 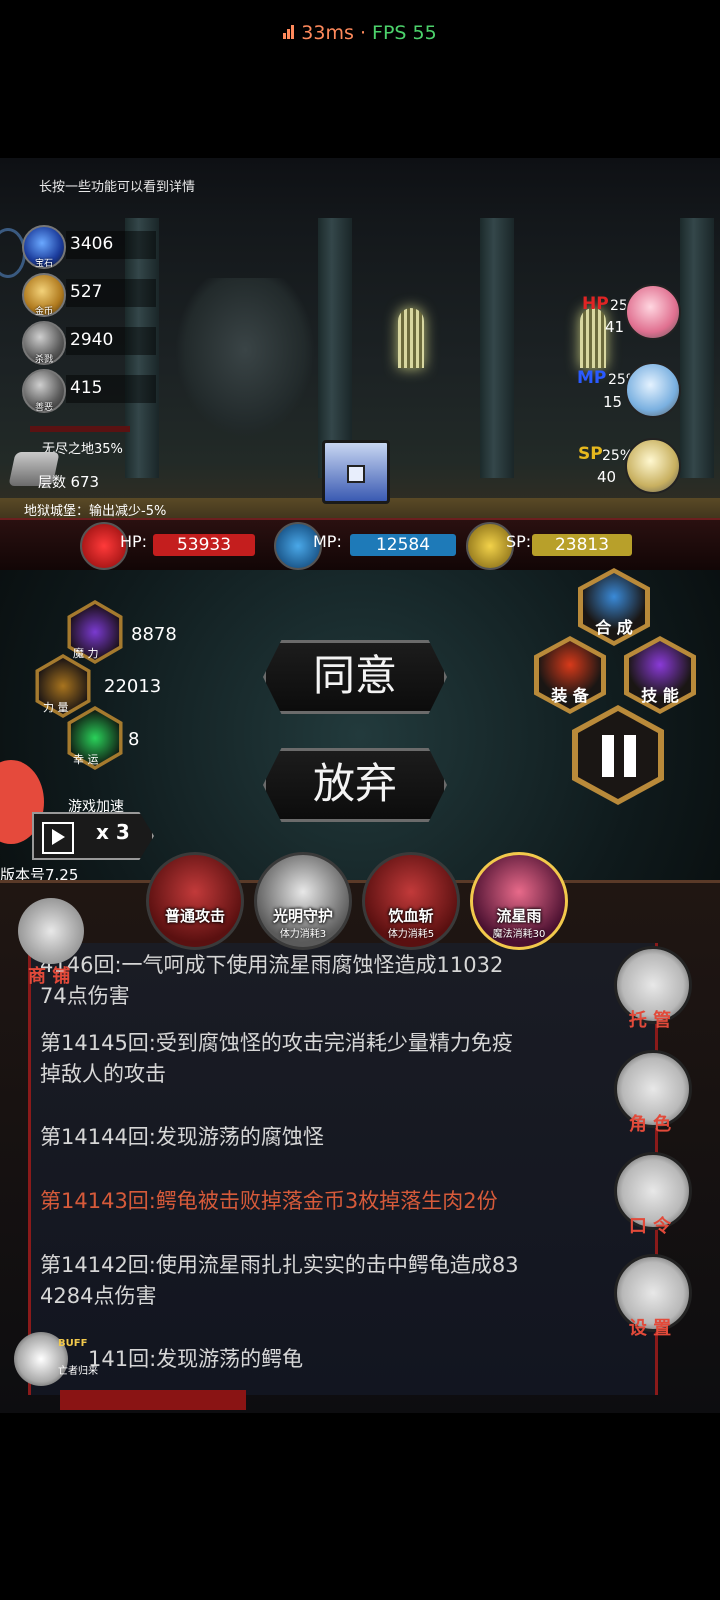 What do you see at coordinates (404, 33) in the screenshot?
I see `fps-text: FPS 55` at bounding box center [404, 33].